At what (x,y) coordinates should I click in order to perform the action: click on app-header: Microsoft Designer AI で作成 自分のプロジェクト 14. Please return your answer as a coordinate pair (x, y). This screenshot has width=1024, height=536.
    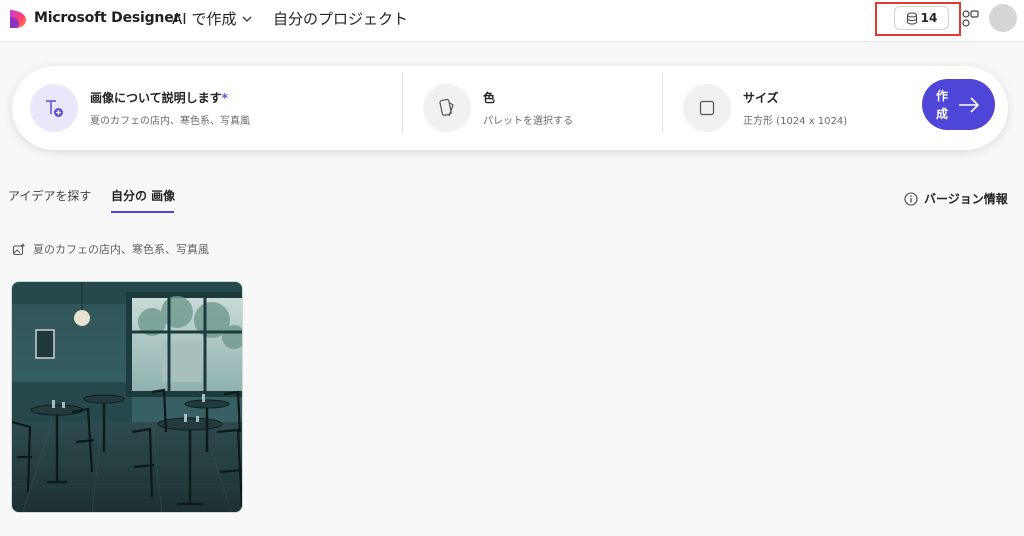
    Looking at the image, I should click on (512, 21).